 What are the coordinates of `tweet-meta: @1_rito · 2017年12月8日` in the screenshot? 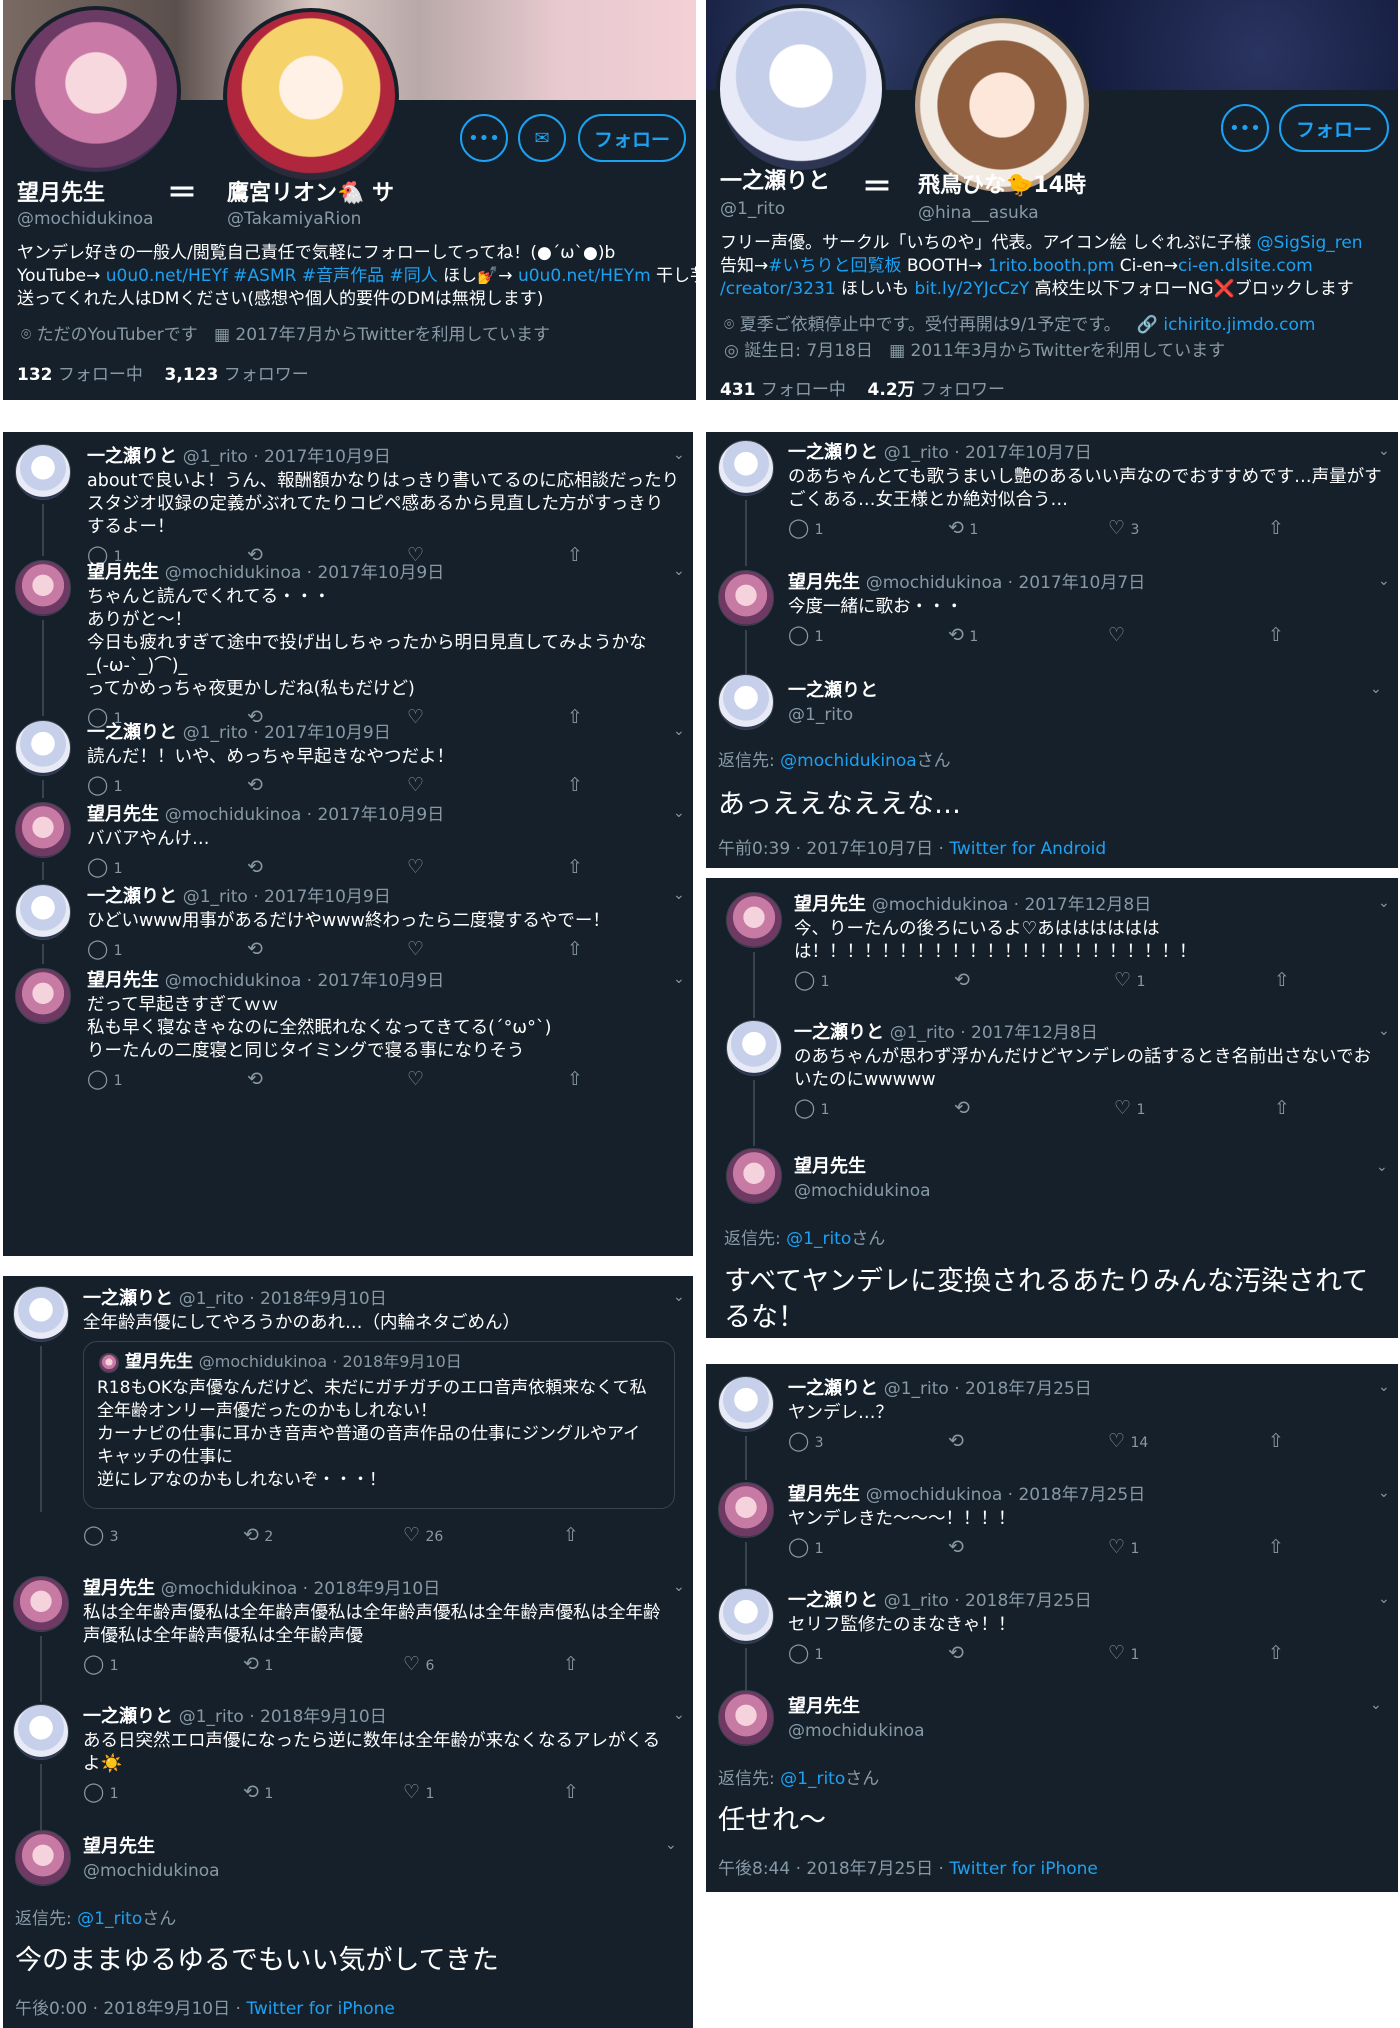 It's located at (994, 1033).